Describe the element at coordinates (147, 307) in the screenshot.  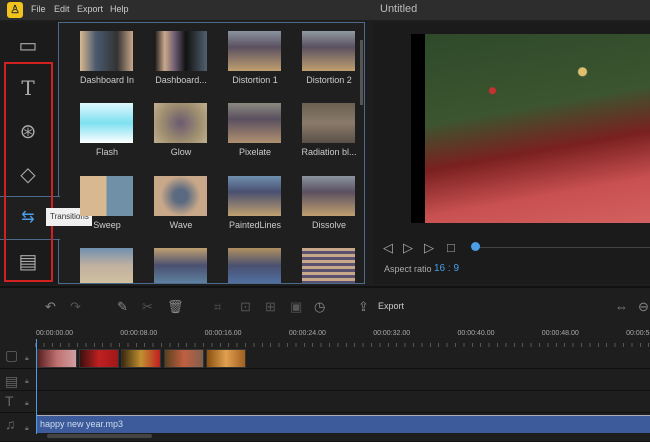
I see `cut-icon: ✂` at that location.